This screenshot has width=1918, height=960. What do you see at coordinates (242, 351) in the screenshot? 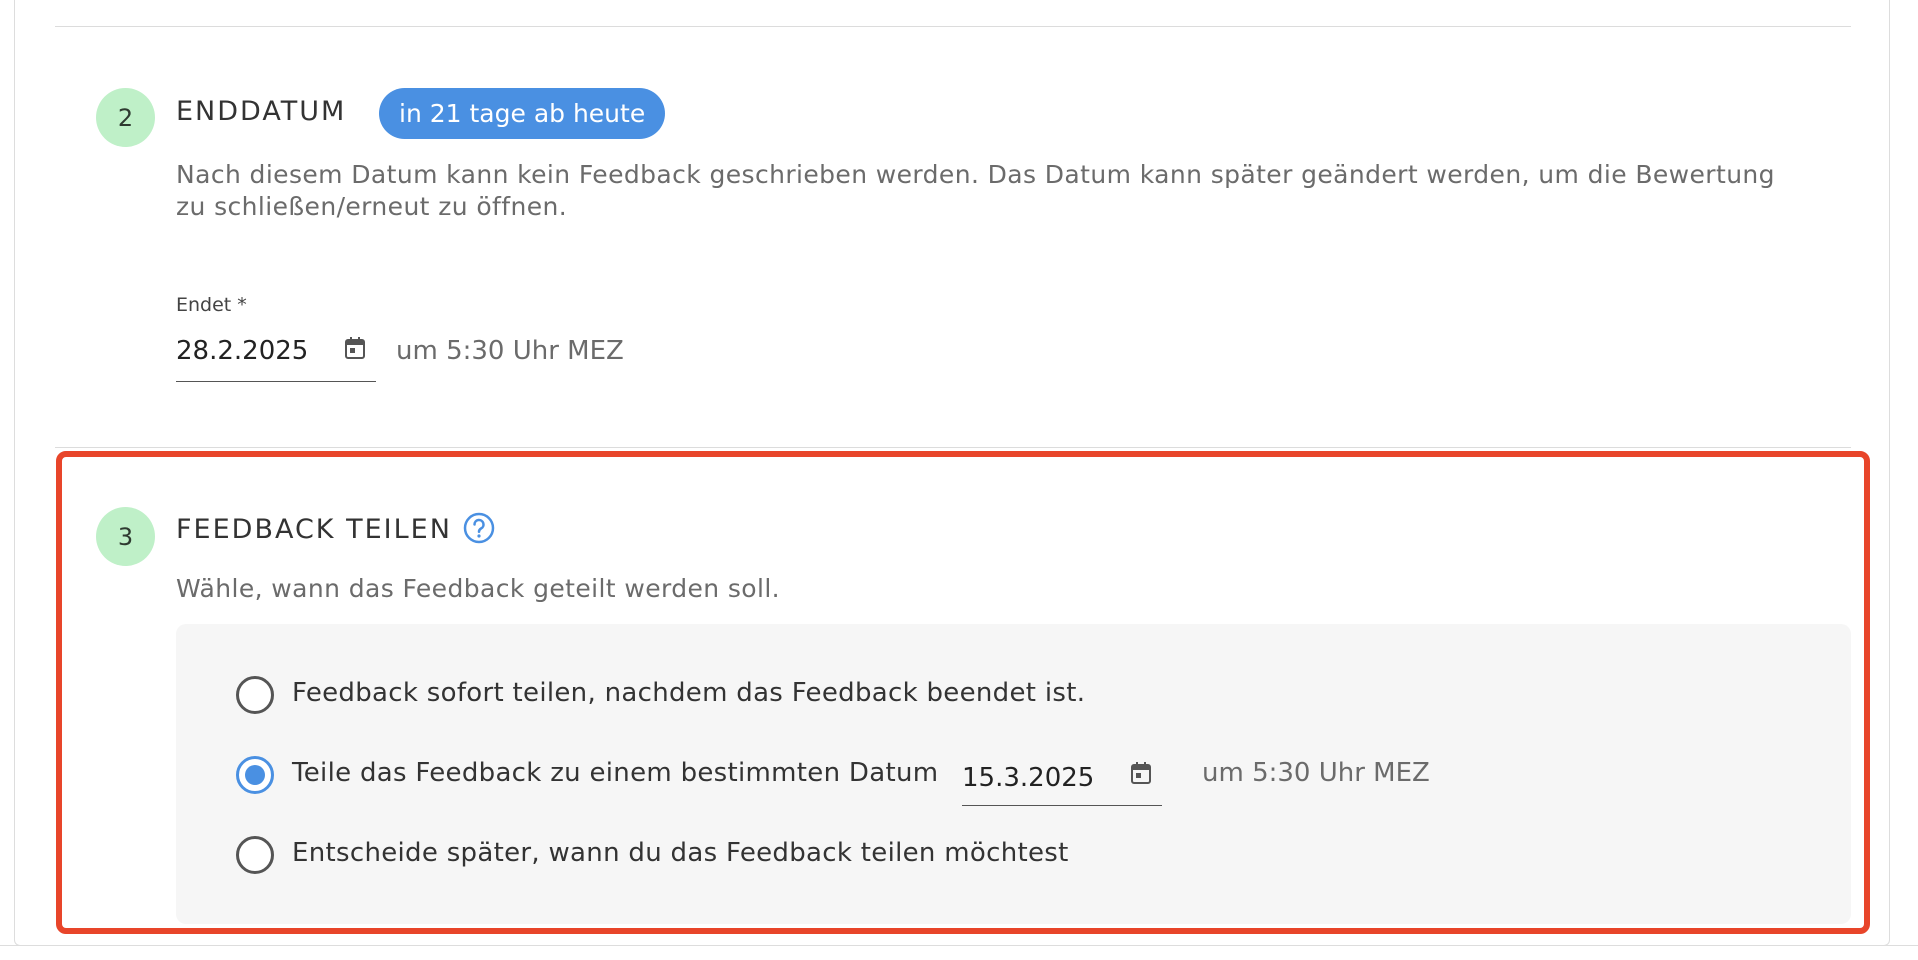
I see `end-date-value: 28.2.2025` at bounding box center [242, 351].